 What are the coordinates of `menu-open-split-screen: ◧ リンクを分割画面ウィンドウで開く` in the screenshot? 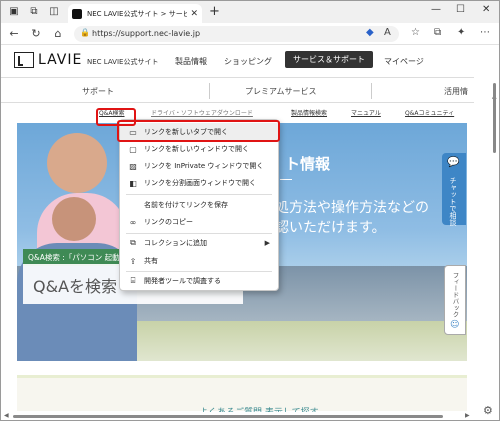 It's located at (199, 183).